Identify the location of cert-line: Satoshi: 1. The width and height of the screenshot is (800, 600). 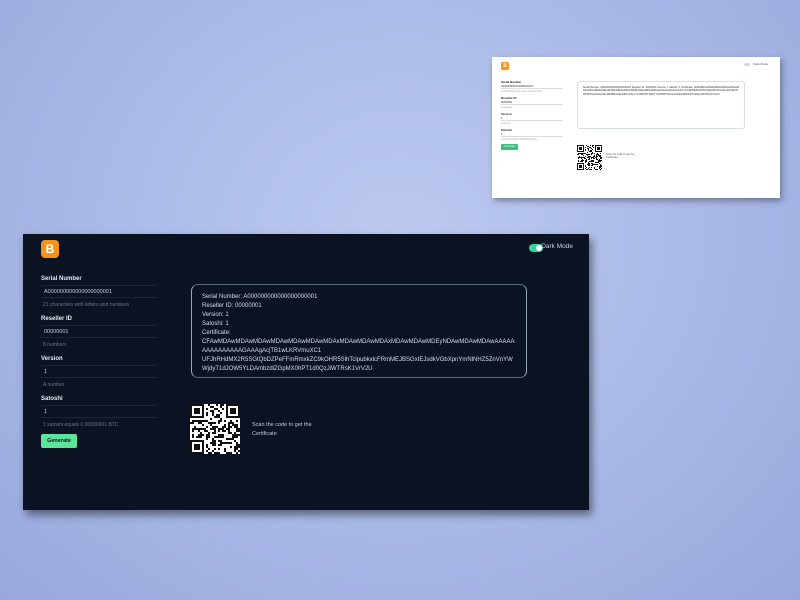
(215, 324).